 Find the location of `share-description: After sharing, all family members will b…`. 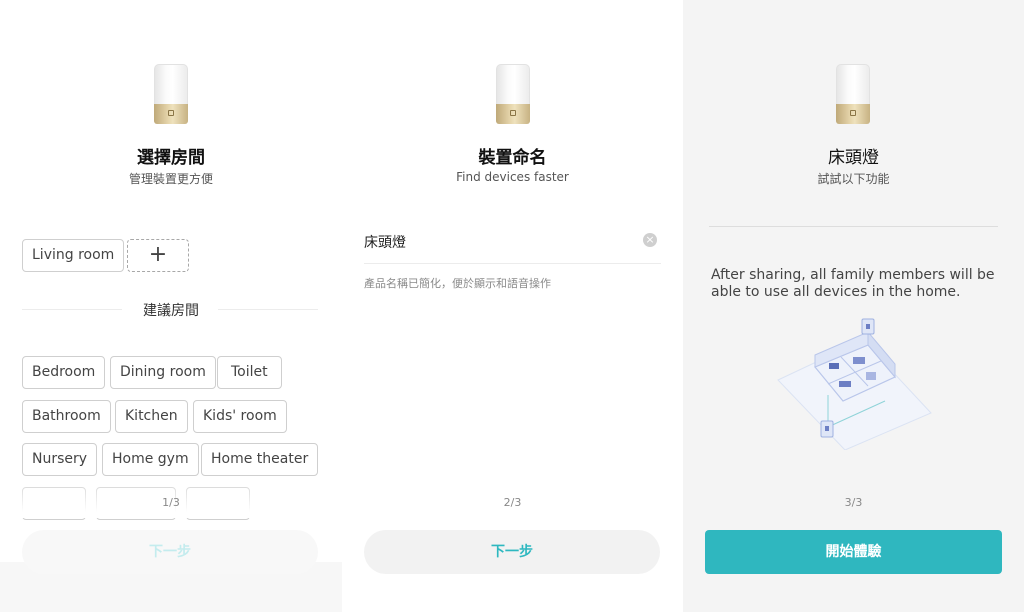

share-description: After sharing, all family members will b… is located at coordinates (853, 283).